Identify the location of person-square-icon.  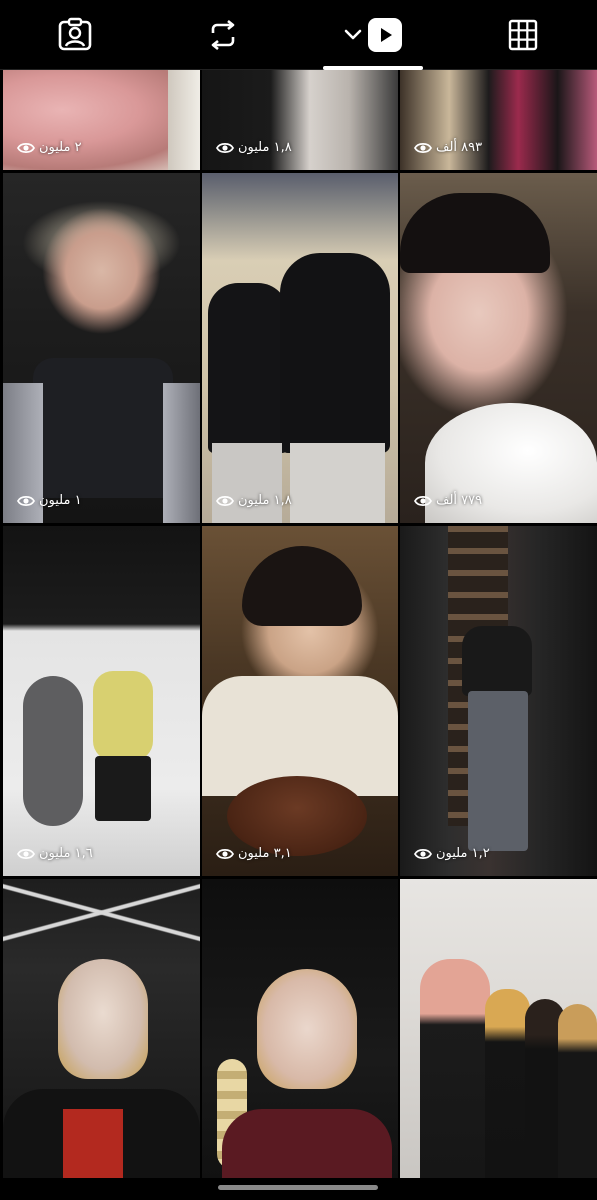
(75, 34).